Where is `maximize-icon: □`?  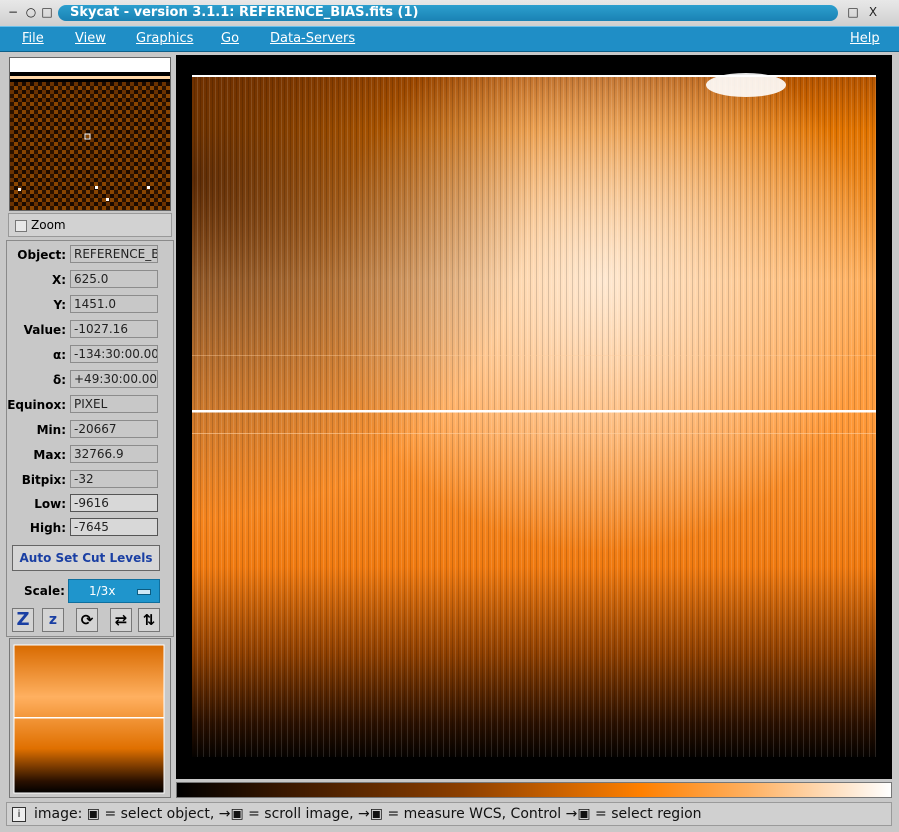 maximize-icon: □ is located at coordinates (47, 12).